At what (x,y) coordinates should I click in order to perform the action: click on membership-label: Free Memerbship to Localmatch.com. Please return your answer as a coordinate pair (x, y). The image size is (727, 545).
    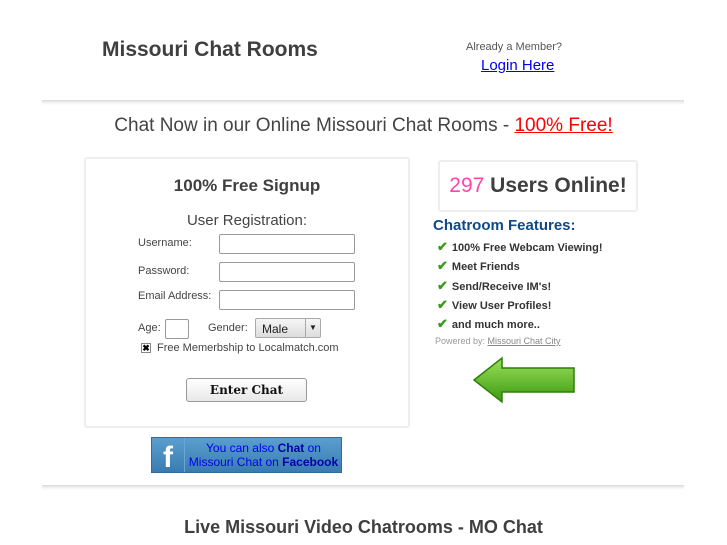
    Looking at the image, I should click on (248, 348).